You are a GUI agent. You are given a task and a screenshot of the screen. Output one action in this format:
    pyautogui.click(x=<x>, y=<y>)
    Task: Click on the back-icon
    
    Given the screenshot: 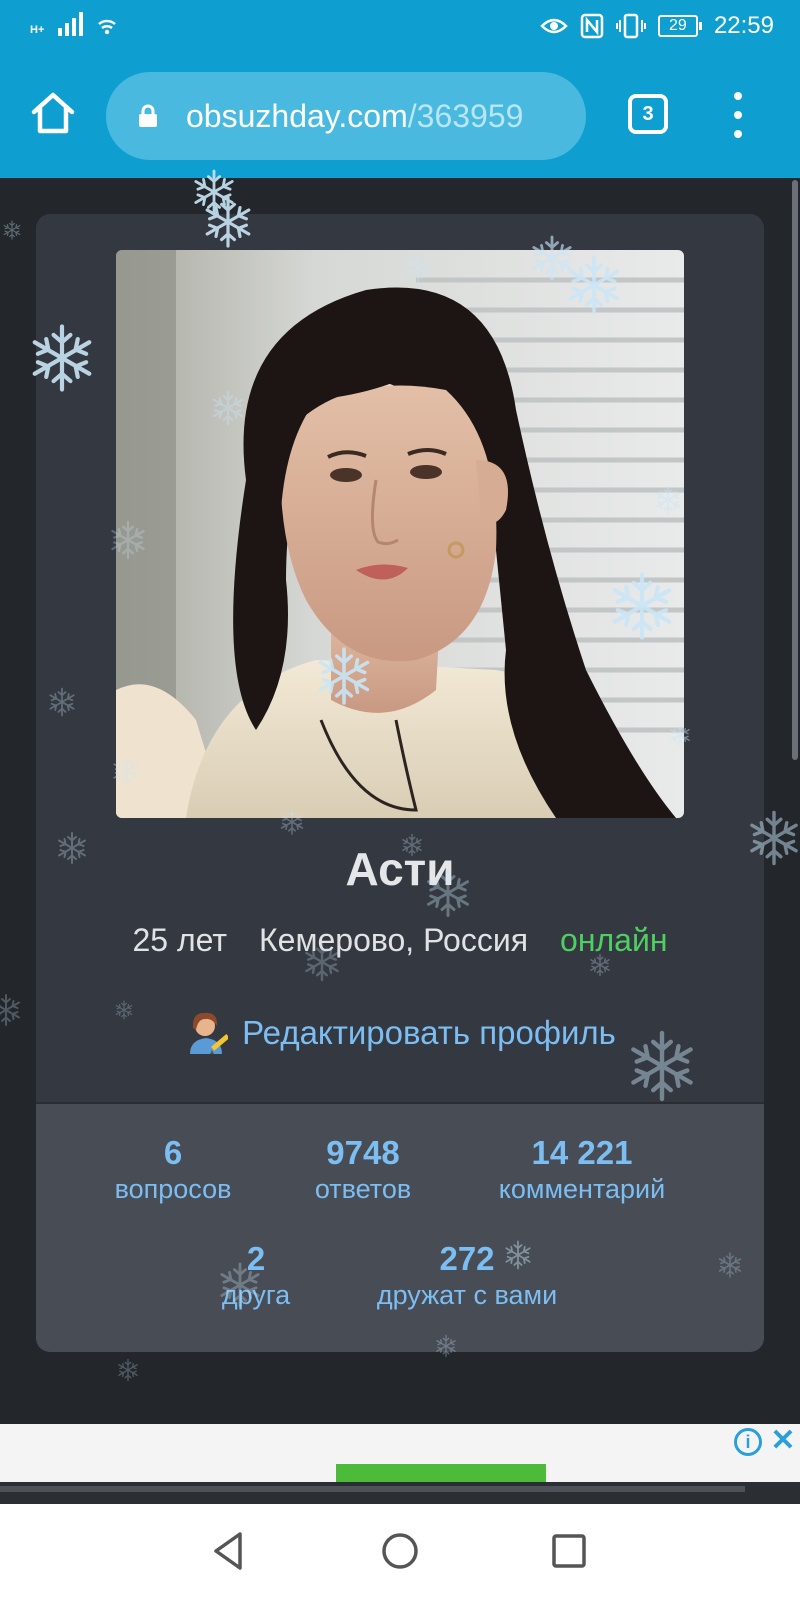 What is the action you would take?
    pyautogui.click(x=229, y=1551)
    